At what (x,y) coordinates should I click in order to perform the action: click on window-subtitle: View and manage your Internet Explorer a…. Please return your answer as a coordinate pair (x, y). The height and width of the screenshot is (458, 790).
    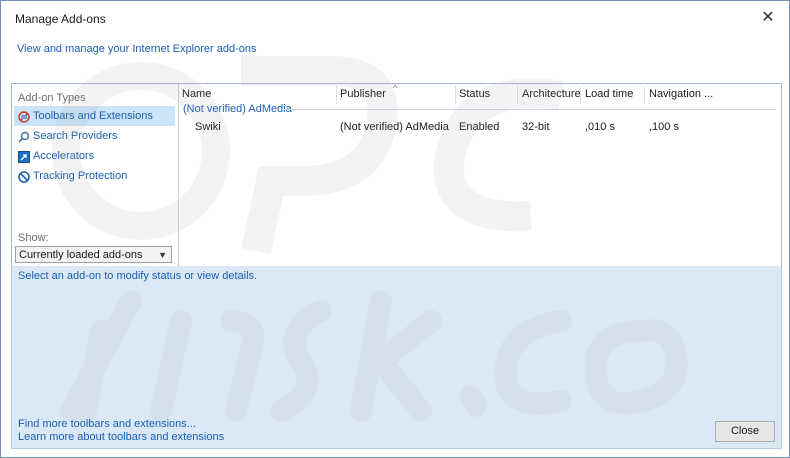
    Looking at the image, I should click on (137, 49).